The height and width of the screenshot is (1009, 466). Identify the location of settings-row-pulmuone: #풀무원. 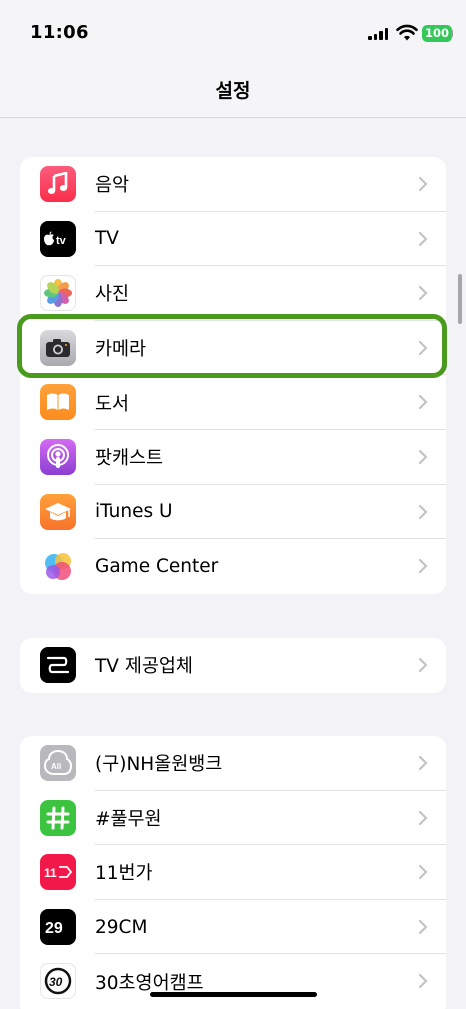
(233, 818).